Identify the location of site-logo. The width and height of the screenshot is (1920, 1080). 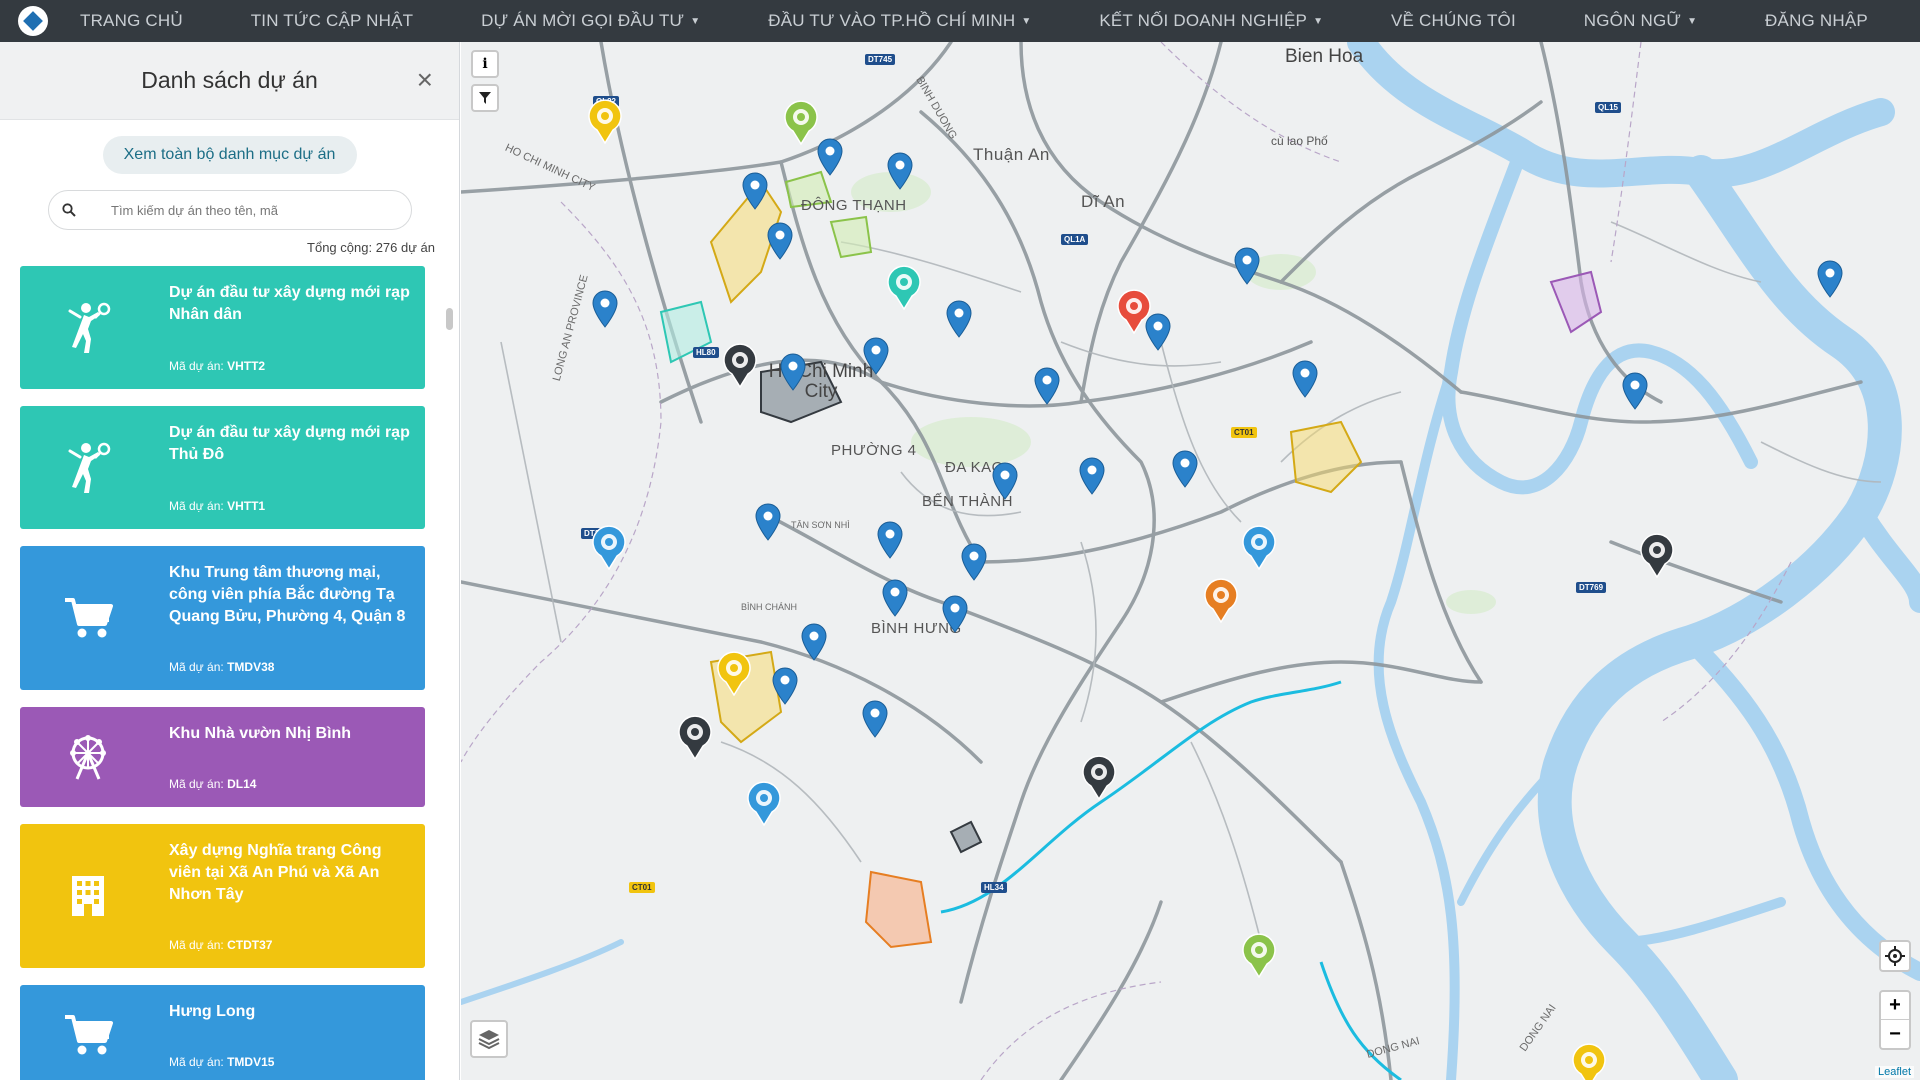
(33, 21).